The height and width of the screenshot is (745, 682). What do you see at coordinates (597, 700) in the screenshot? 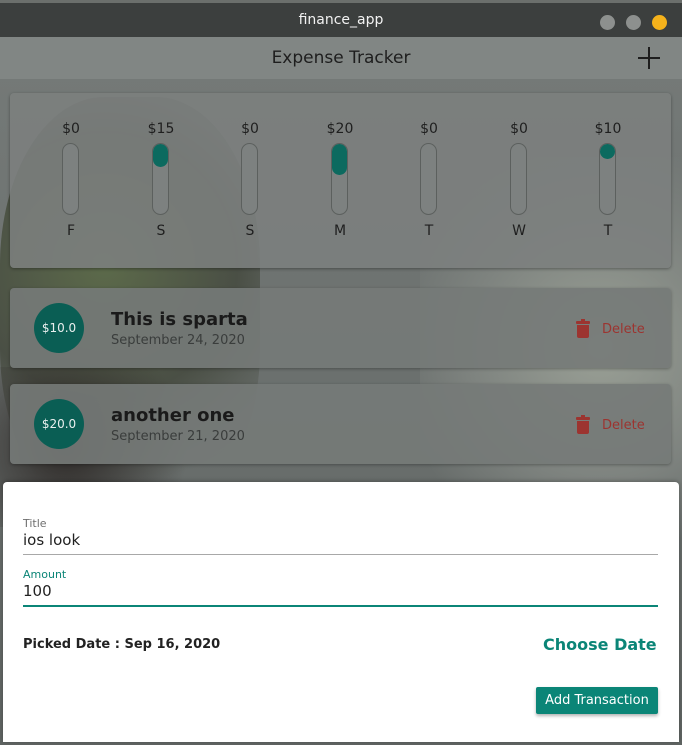
I see `add-transaction-button: Add Transaction` at bounding box center [597, 700].